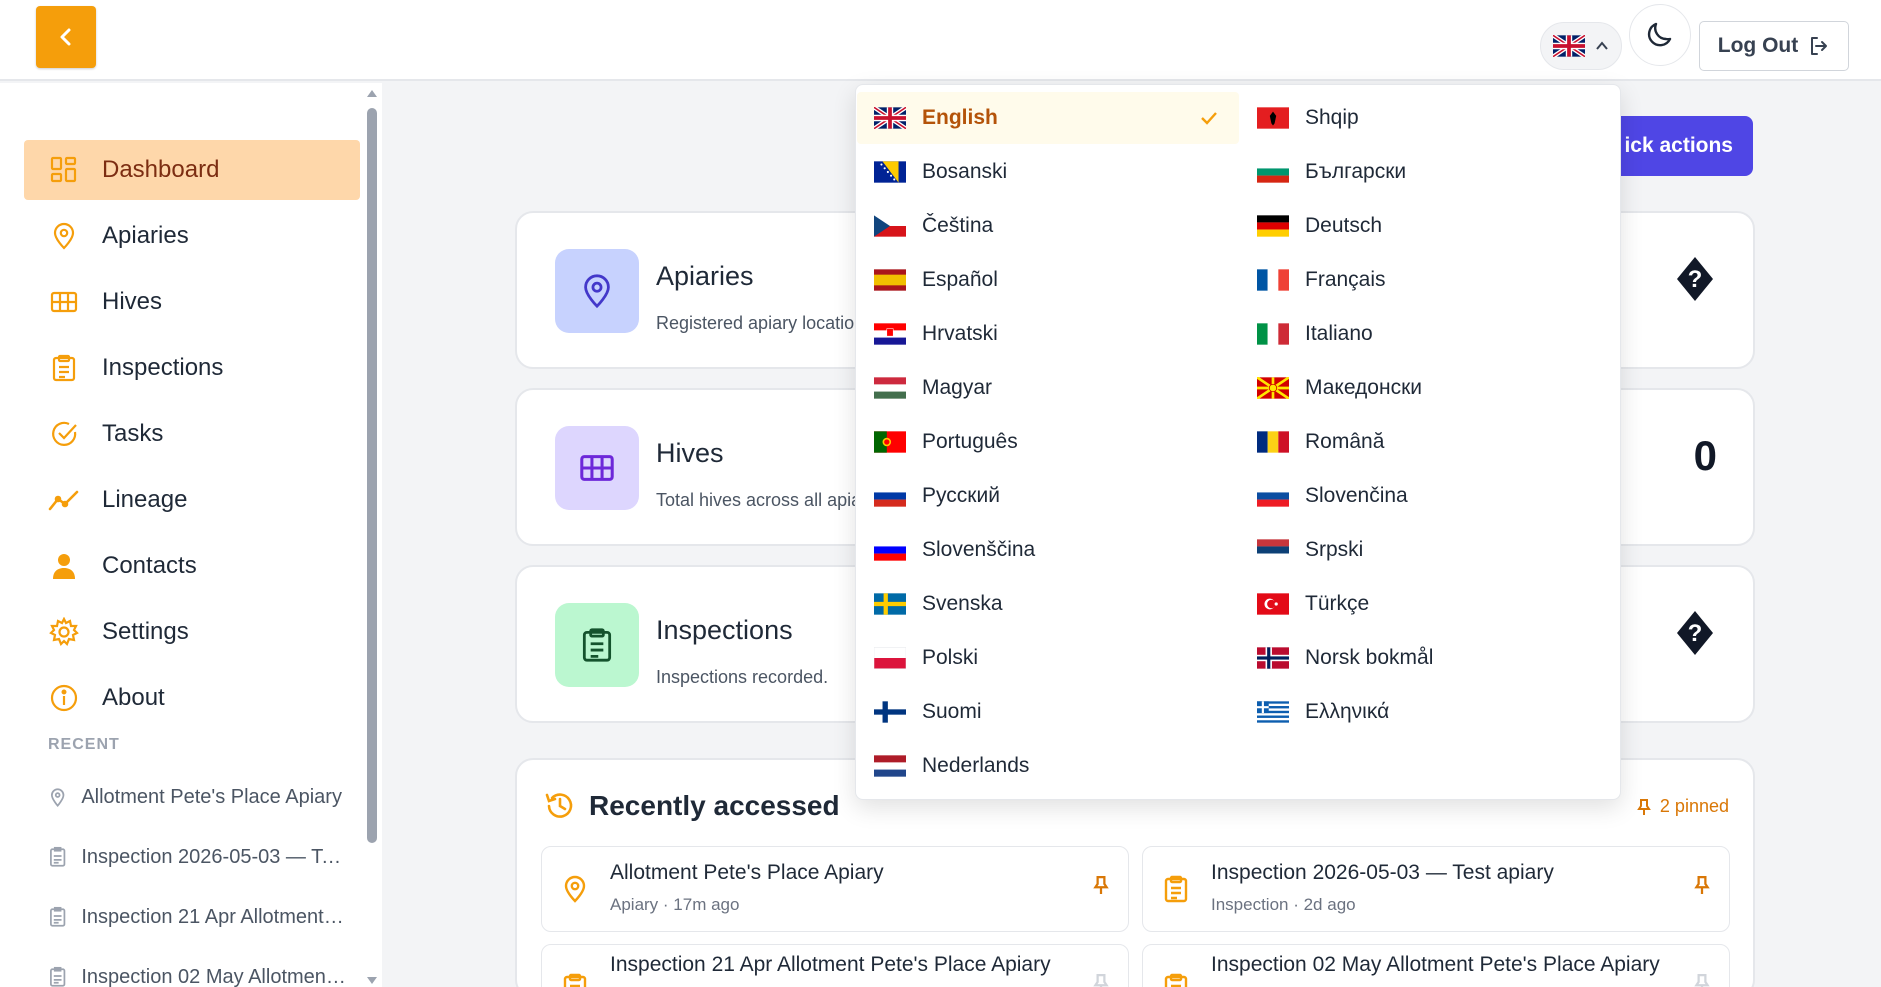 The width and height of the screenshot is (1881, 987). Describe the element at coordinates (890, 118) in the screenshot. I see `uk-flag-icon` at that location.